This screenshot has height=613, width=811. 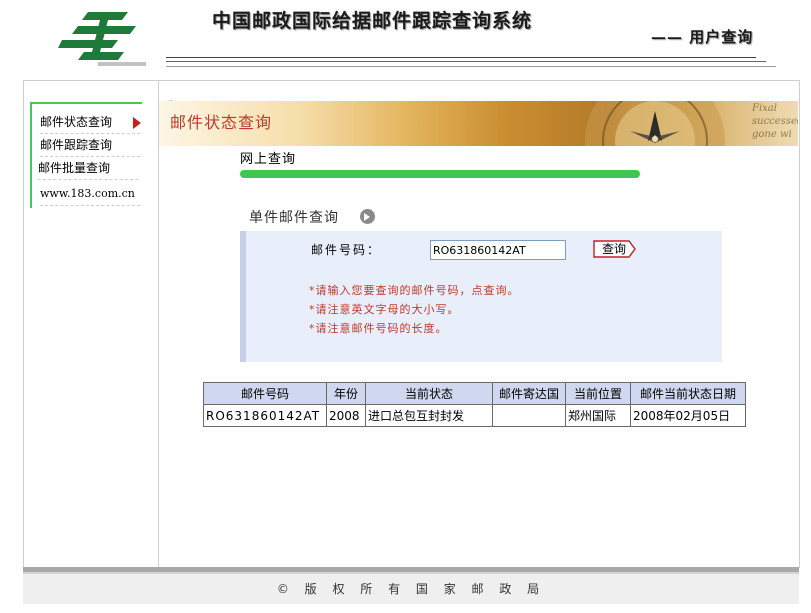 I want to click on query-button-label: 查询, so click(x=613, y=249).